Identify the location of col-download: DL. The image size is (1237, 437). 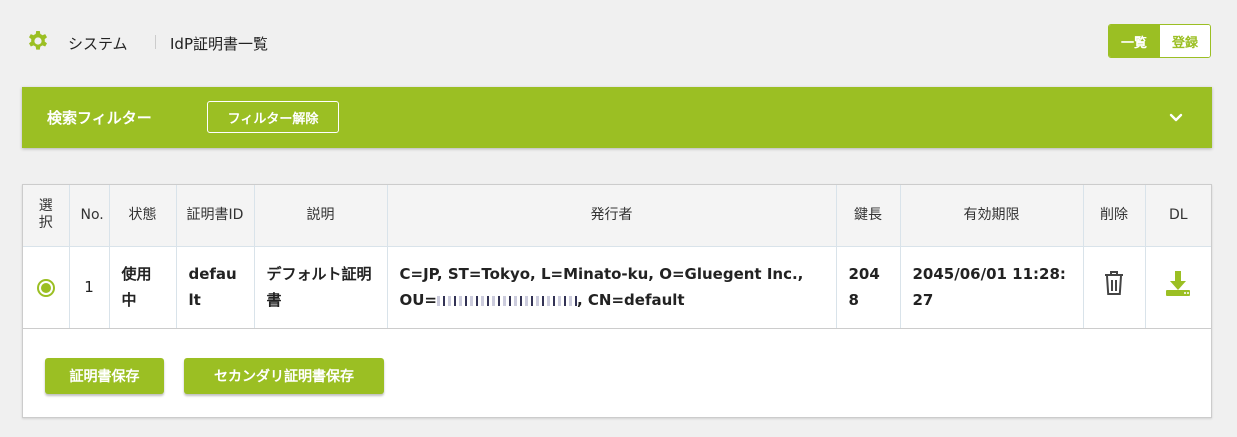
(1178, 216).